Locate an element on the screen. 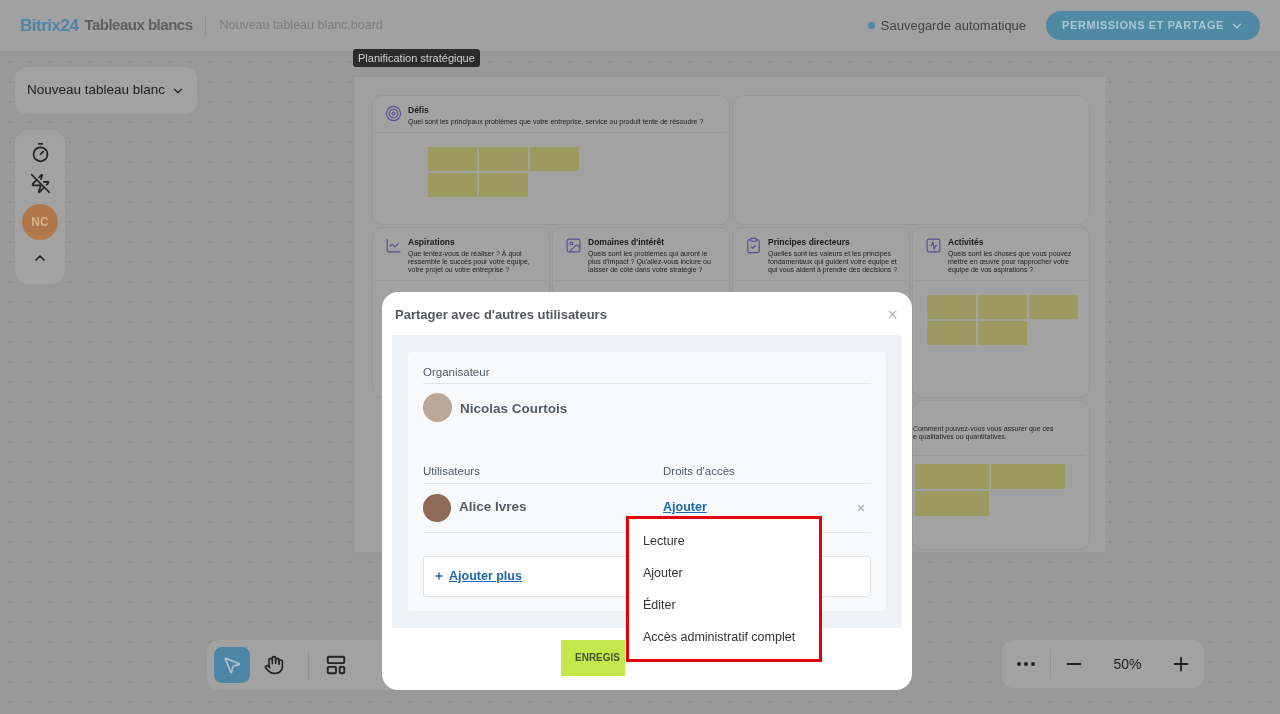  card-title: Domaines d'intérêt is located at coordinates (627, 242).